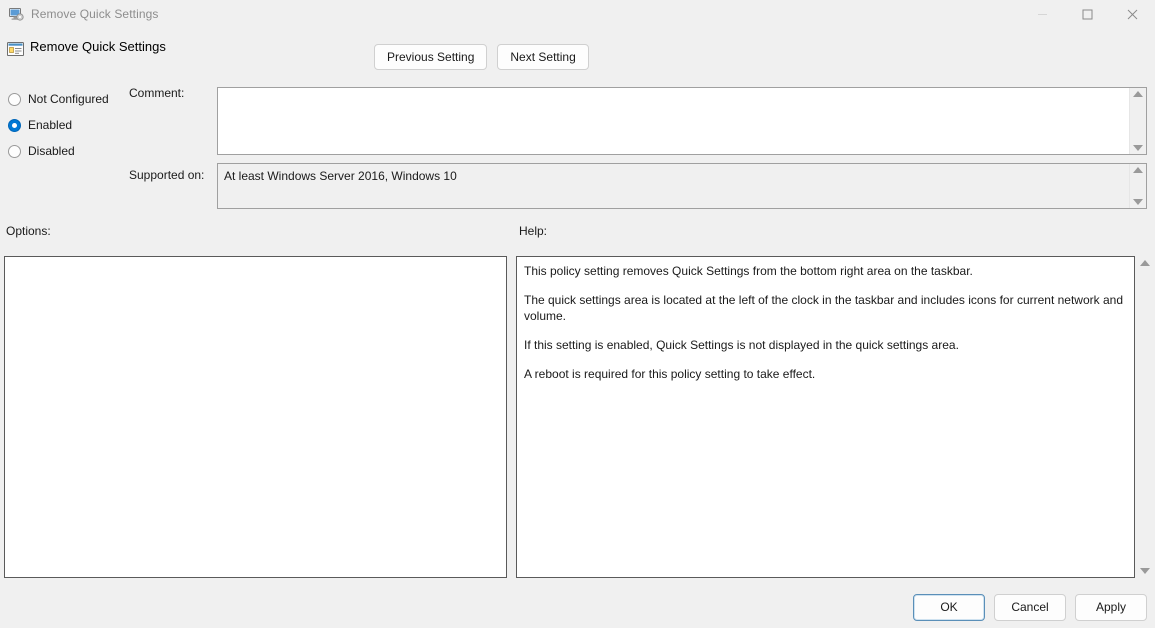 This screenshot has height=628, width=1155. I want to click on next-setting-button: Next Setting, so click(543, 57).